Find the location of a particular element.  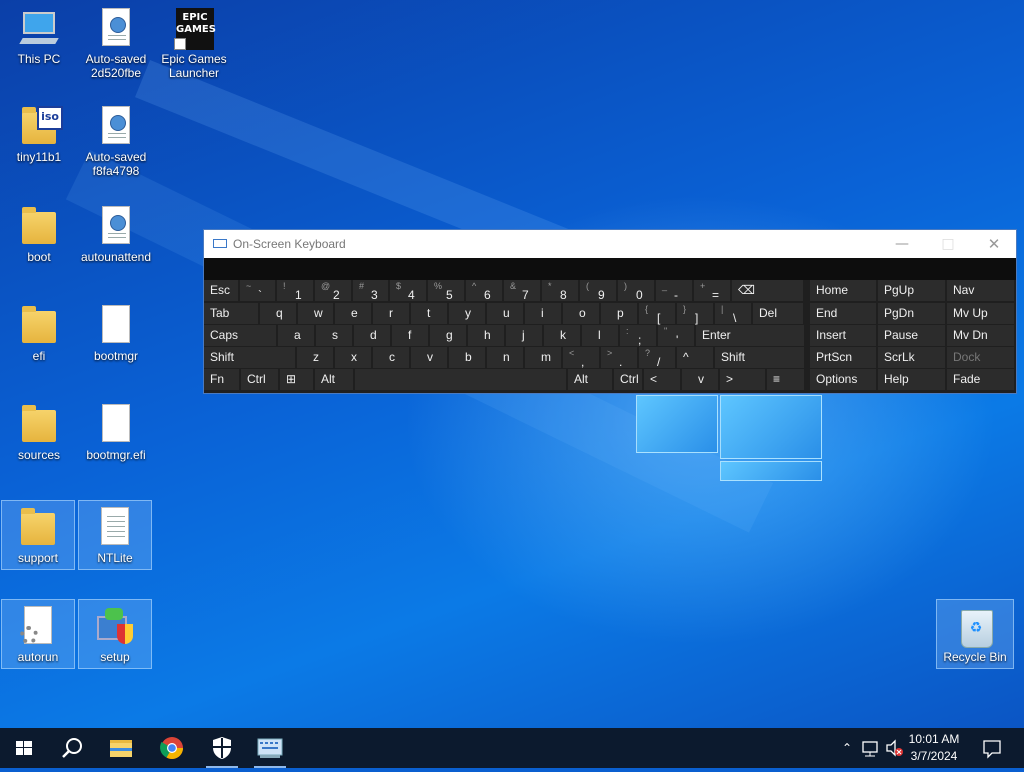

key-scrlk: ScrLk is located at coordinates (911, 357).